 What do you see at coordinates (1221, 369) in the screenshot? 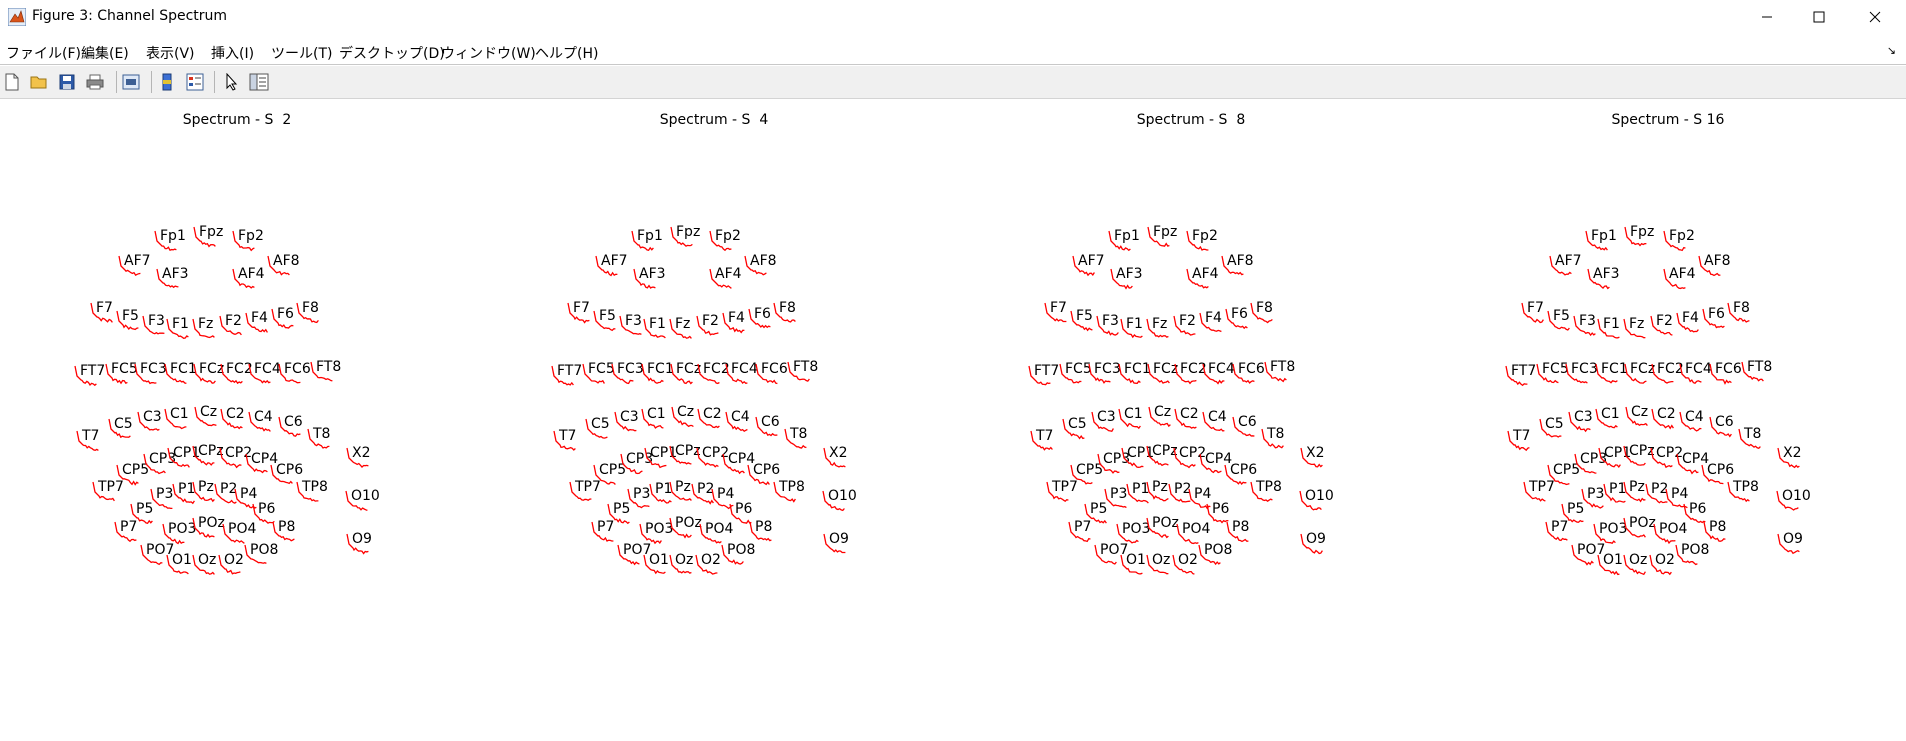
I see `channel-label-fc4: FC4` at bounding box center [1221, 369].